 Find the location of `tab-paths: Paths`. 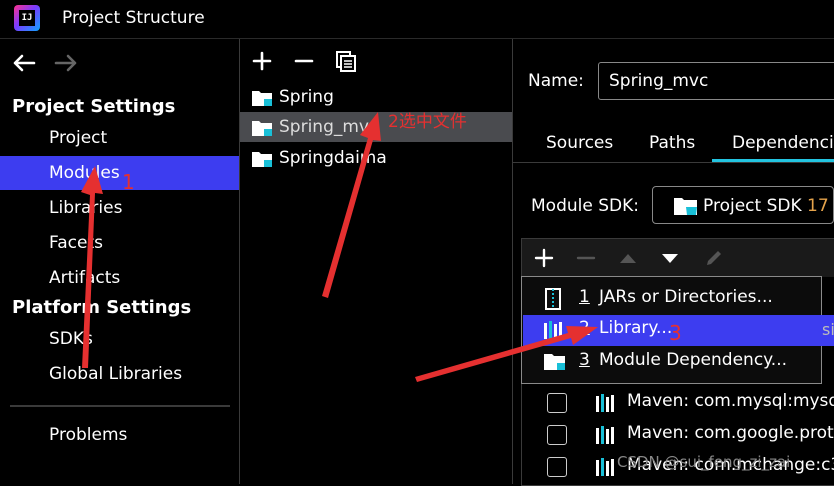

tab-paths: Paths is located at coordinates (672, 147).